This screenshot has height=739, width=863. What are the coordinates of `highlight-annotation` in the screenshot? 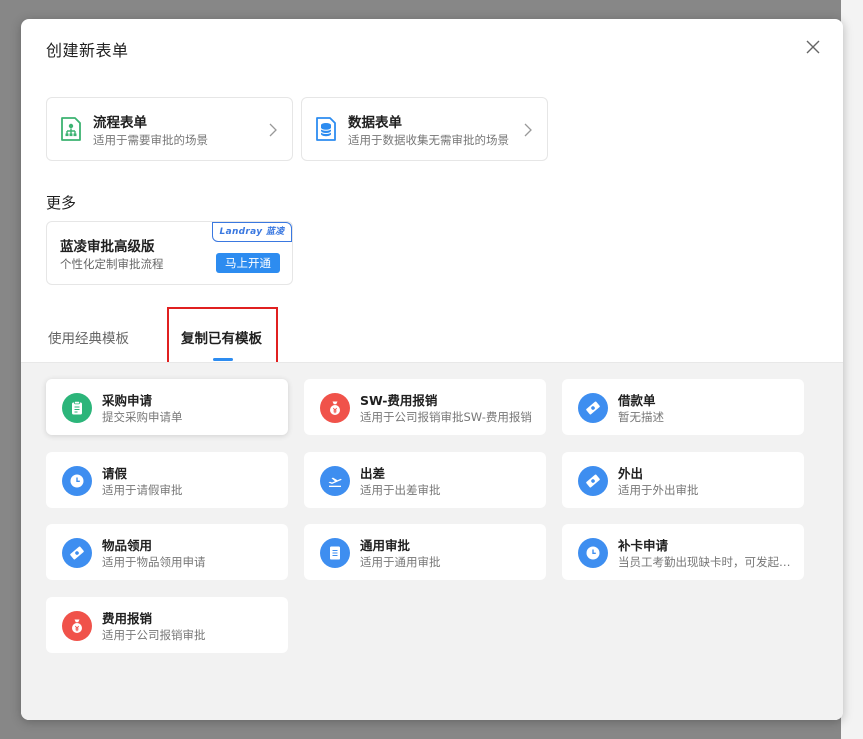 It's located at (222, 336).